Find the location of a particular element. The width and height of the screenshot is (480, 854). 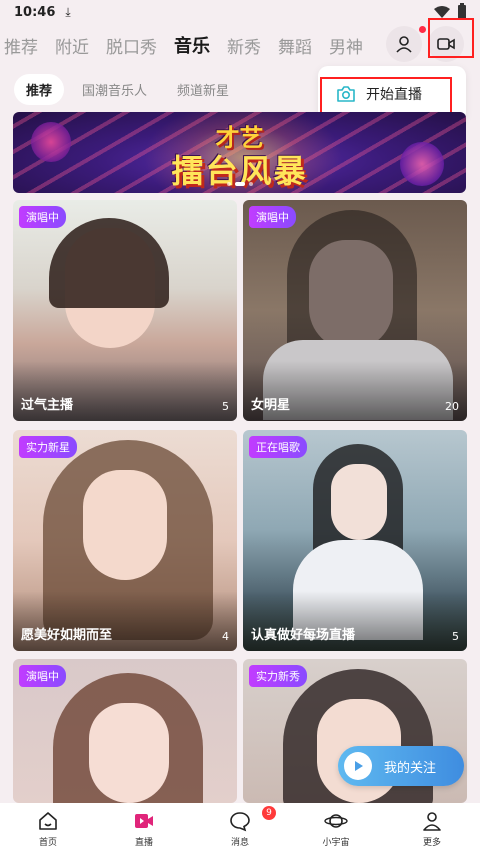

nav-live-label: 直播 is located at coordinates (143, 842).